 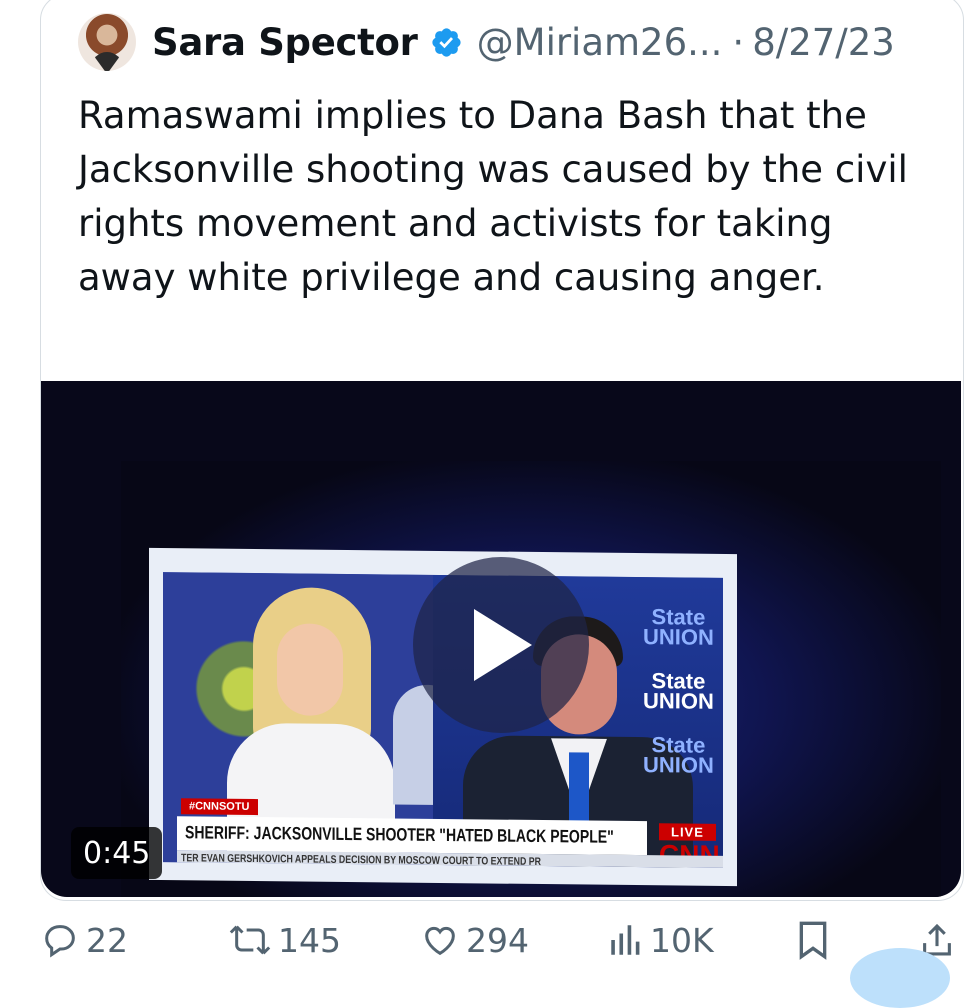 What do you see at coordinates (309, 940) in the screenshot?
I see `retweet-count: 145` at bounding box center [309, 940].